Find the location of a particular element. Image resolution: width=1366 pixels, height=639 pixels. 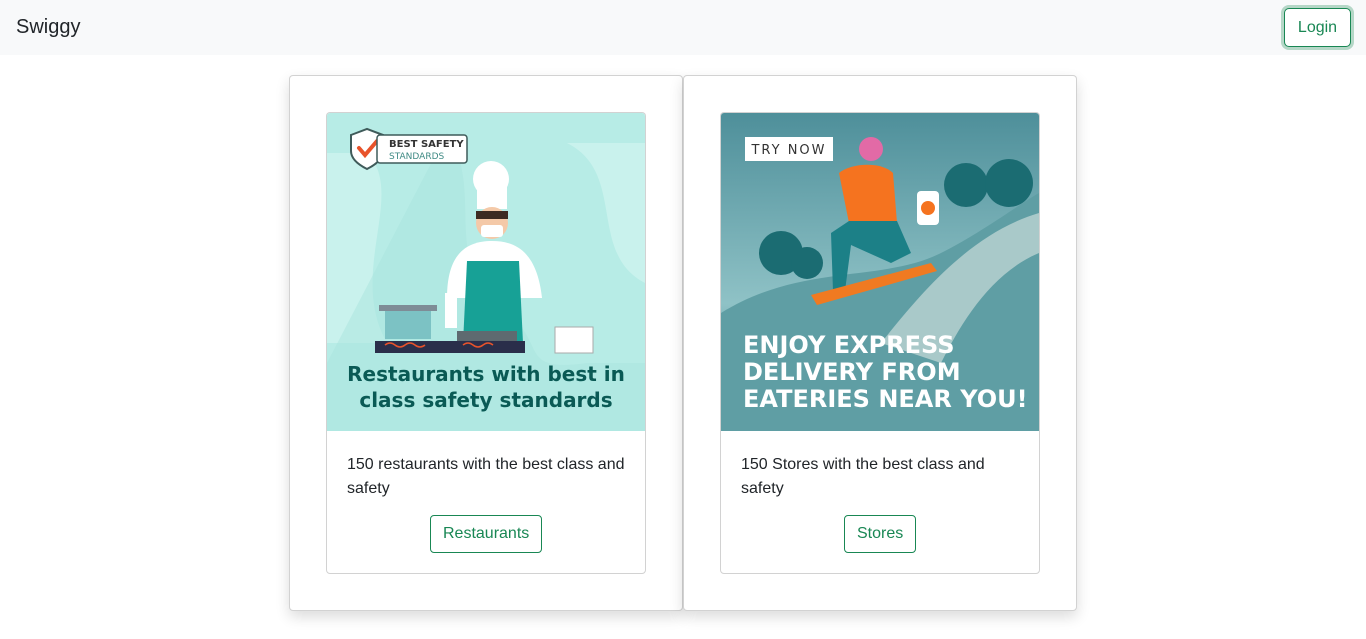

badge-line2: STANDARDS is located at coordinates (417, 157).